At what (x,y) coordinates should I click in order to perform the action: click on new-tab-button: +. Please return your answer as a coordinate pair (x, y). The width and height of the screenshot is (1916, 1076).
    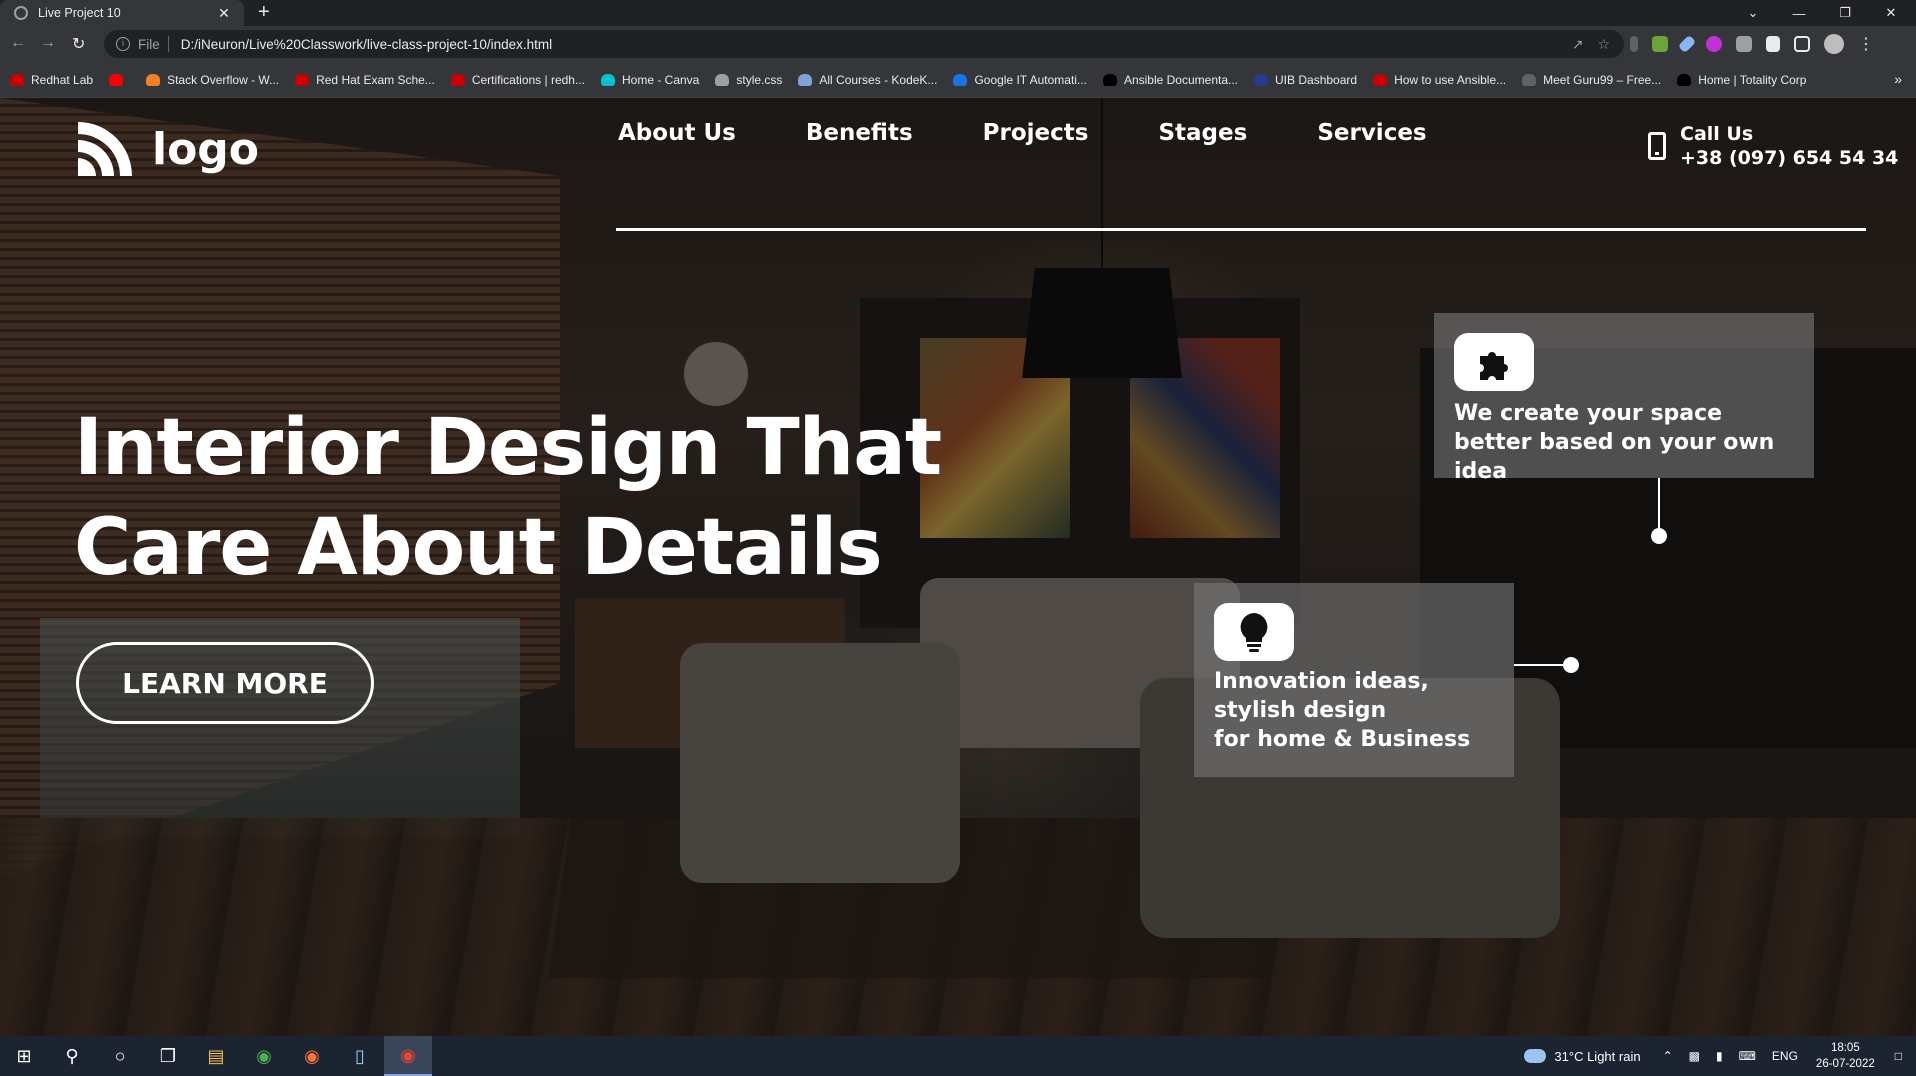
    Looking at the image, I should click on (264, 12).